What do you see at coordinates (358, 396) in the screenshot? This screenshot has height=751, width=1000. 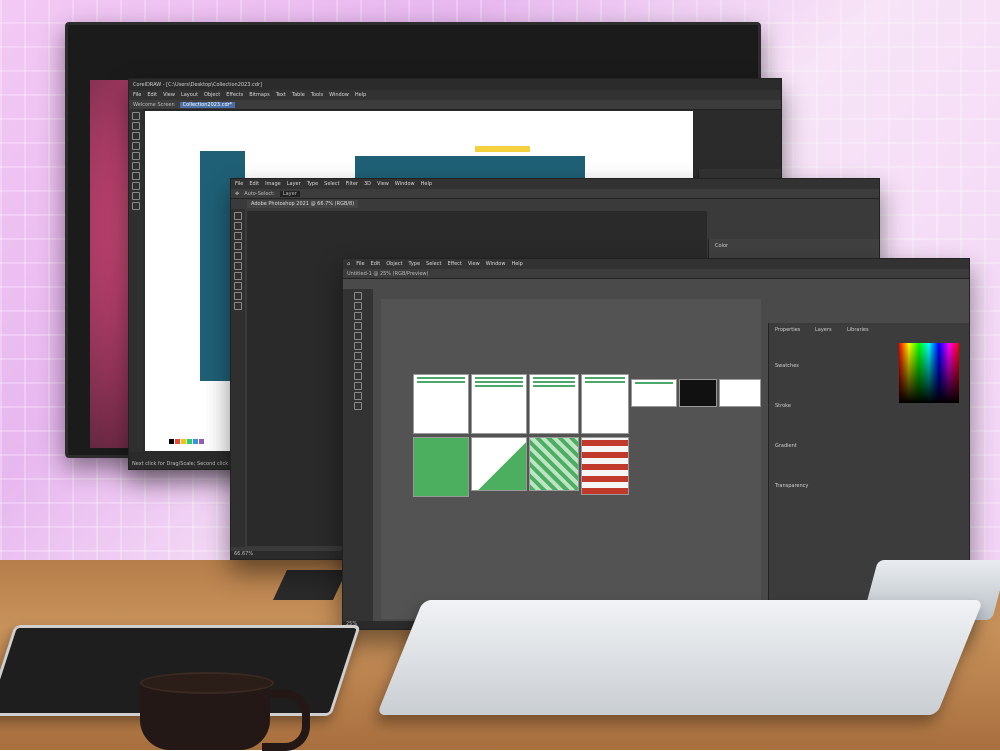 I see `width-tool-icon` at bounding box center [358, 396].